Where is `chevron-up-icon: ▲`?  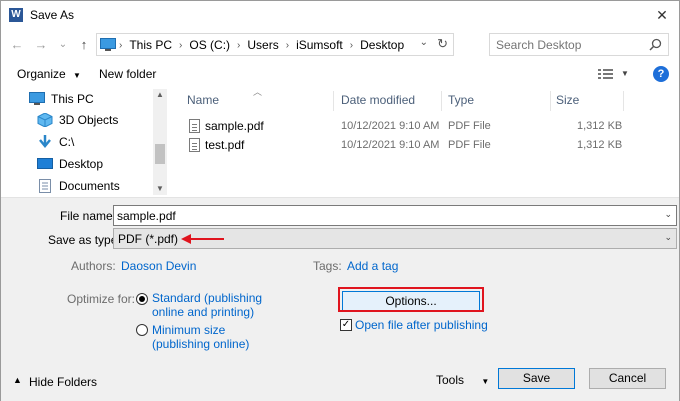 chevron-up-icon: ▲ is located at coordinates (17, 380).